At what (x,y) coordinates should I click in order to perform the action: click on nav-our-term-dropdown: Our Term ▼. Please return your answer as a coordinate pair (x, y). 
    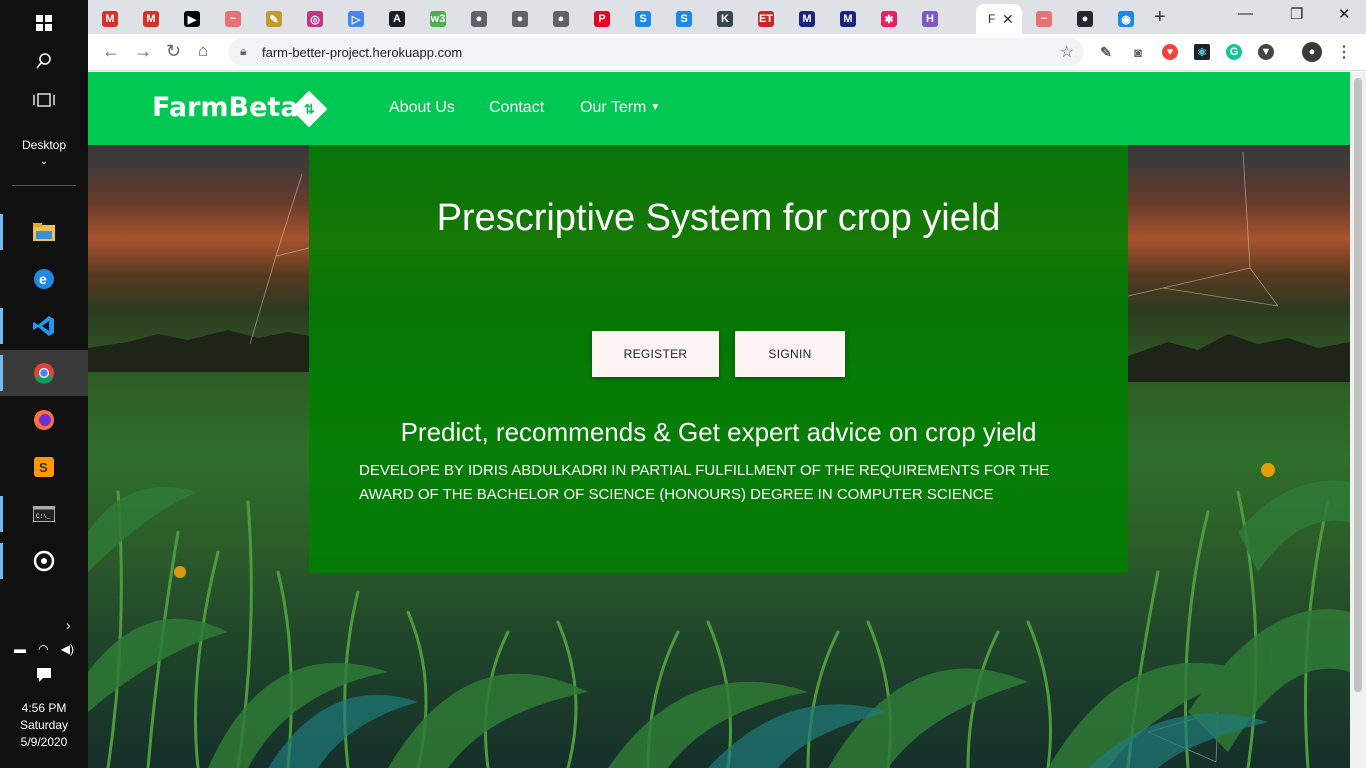
    Looking at the image, I should click on (620, 108).